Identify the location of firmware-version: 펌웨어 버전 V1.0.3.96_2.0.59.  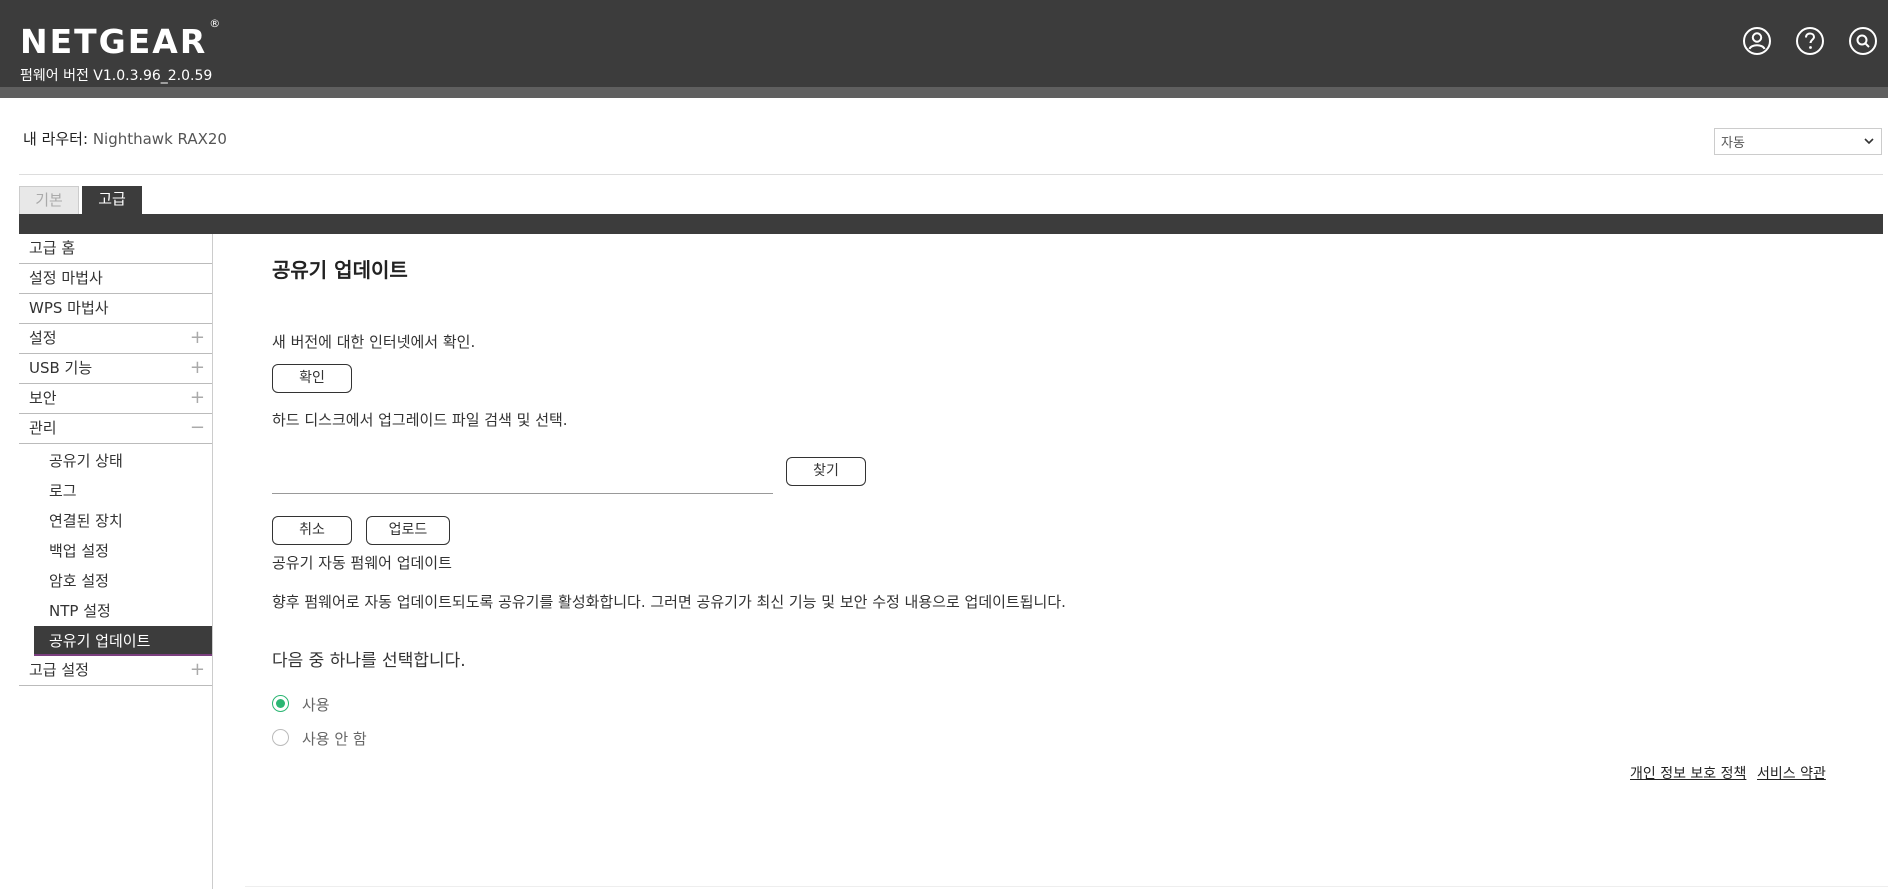
(116, 76).